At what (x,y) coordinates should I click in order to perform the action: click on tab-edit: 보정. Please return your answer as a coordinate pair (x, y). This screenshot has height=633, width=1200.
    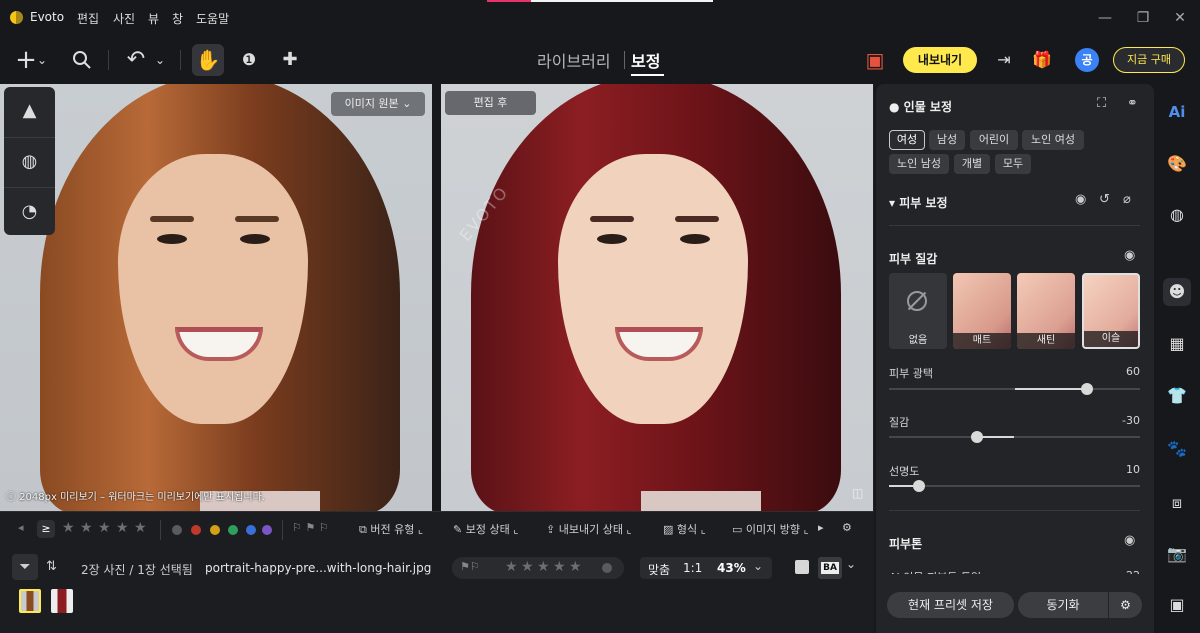
    Looking at the image, I should click on (645, 60).